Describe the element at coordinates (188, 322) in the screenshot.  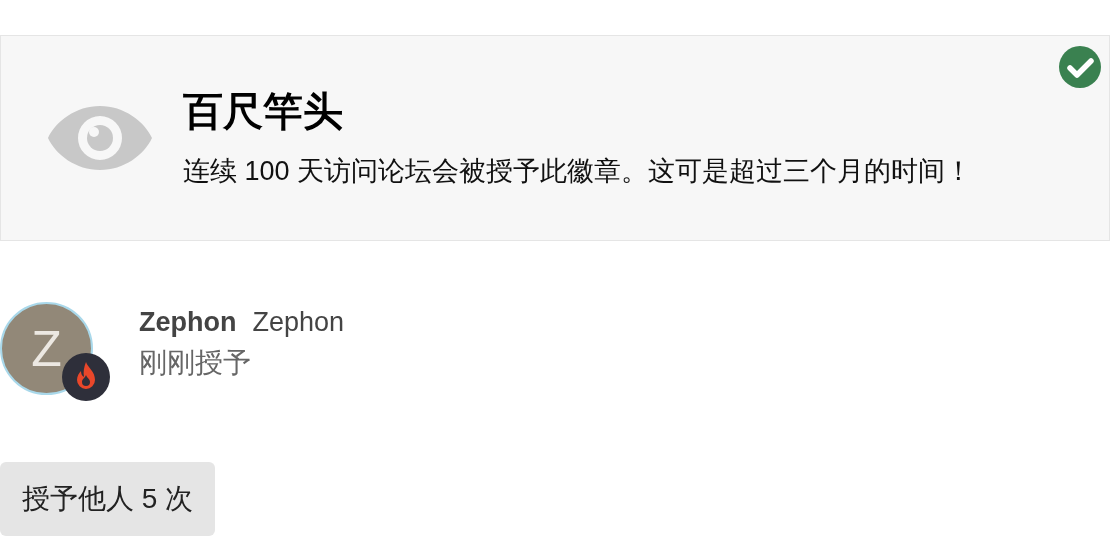
I see `username: Zephon` at that location.